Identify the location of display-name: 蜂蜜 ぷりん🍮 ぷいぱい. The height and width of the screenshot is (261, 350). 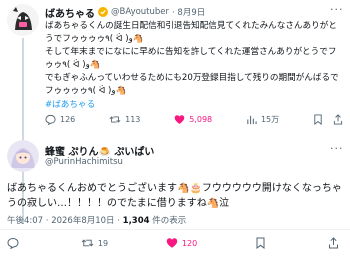
(99, 150).